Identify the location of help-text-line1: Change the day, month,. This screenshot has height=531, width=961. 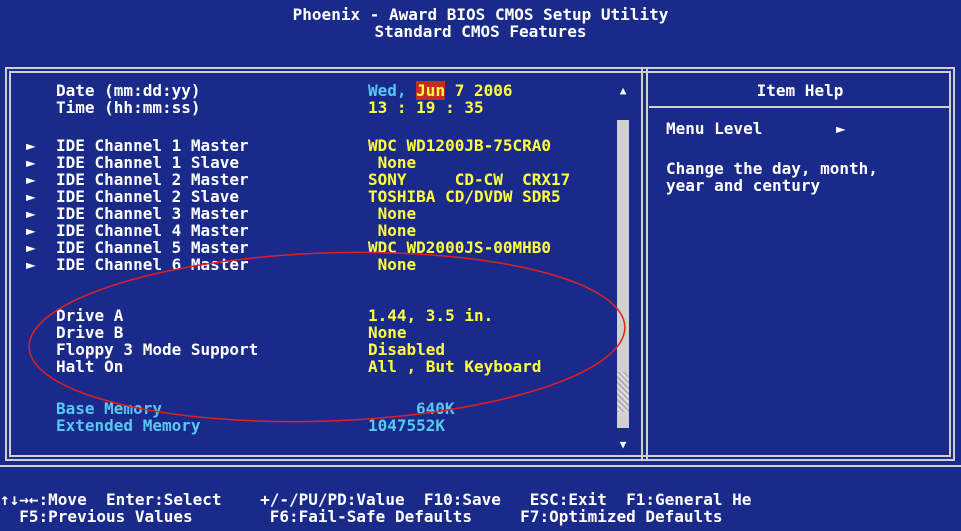
(772, 168).